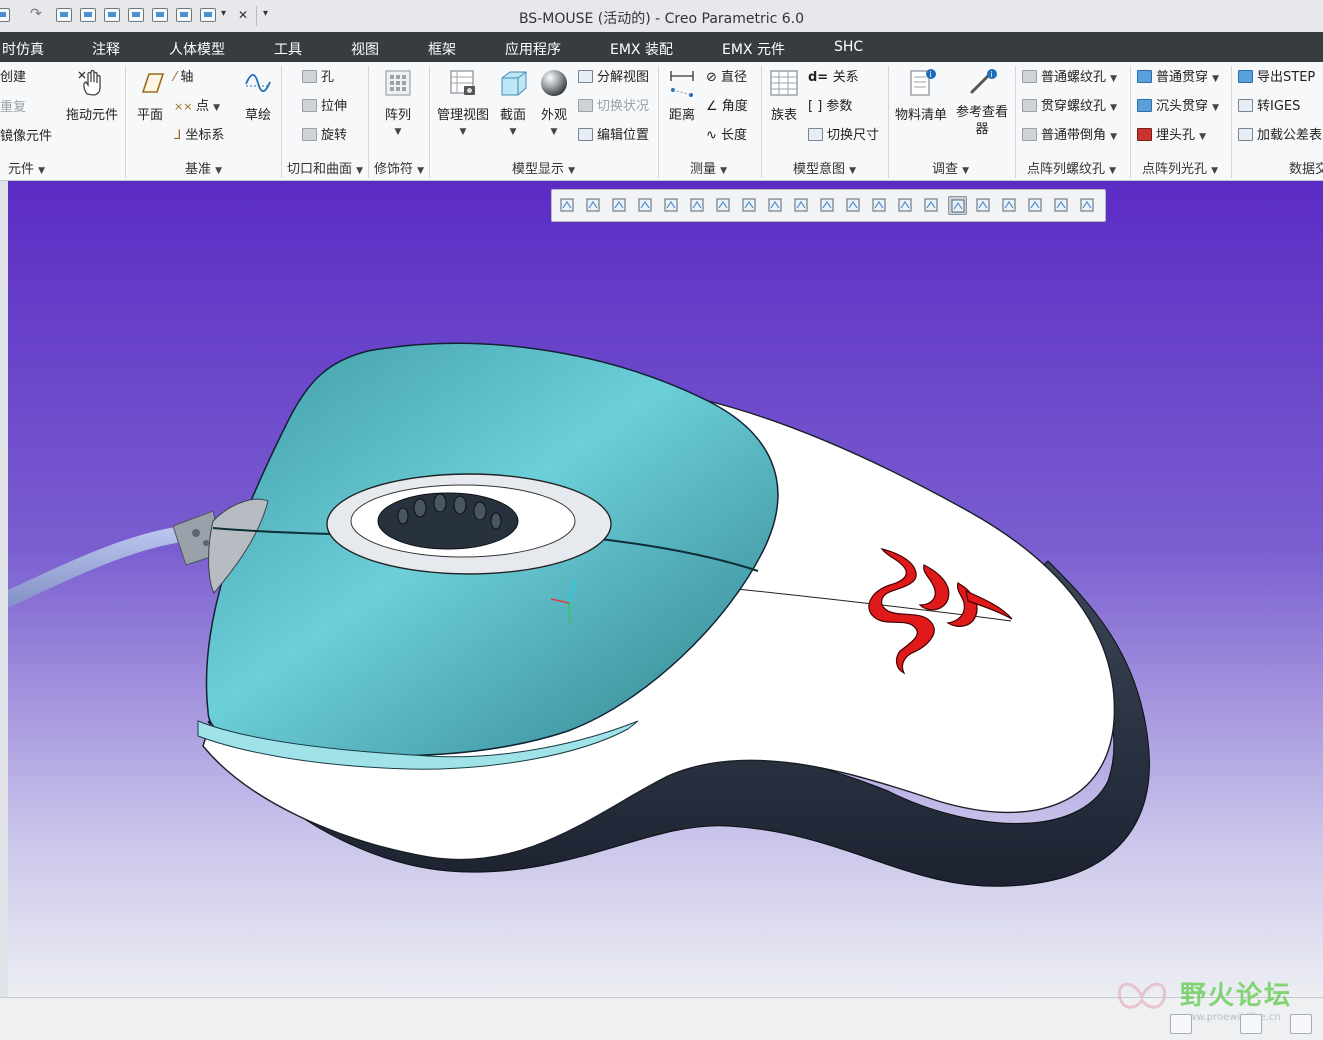 This screenshot has width=1323, height=1040. I want to click on refit-icon, so click(567, 205).